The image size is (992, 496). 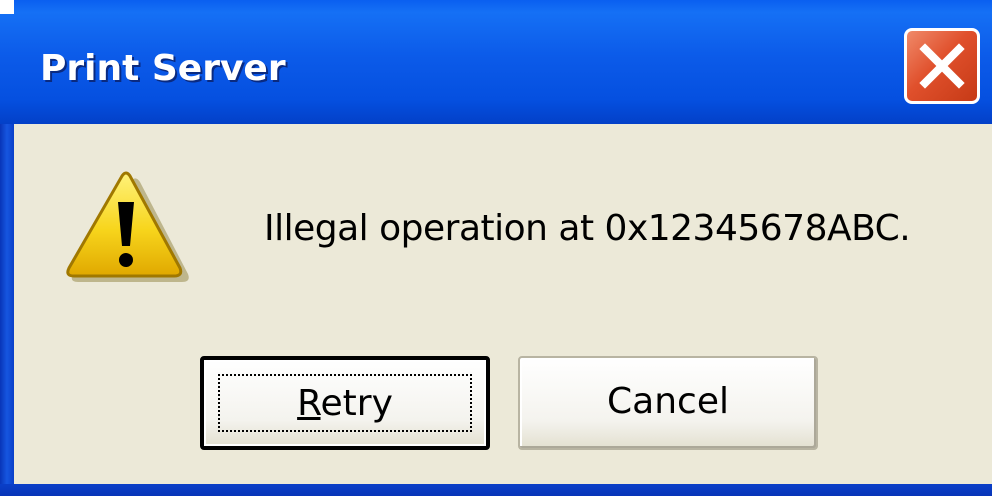 I want to click on retry-button-label: Retry, so click(x=345, y=403).